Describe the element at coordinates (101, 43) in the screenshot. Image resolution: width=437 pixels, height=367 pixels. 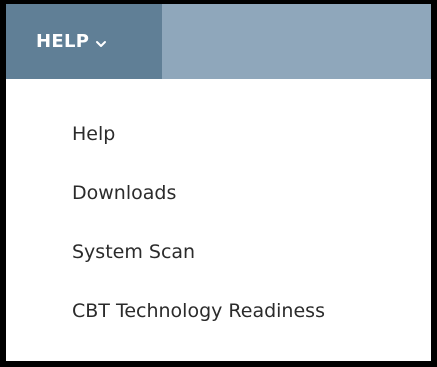
I see `chevron-down-icon` at that location.